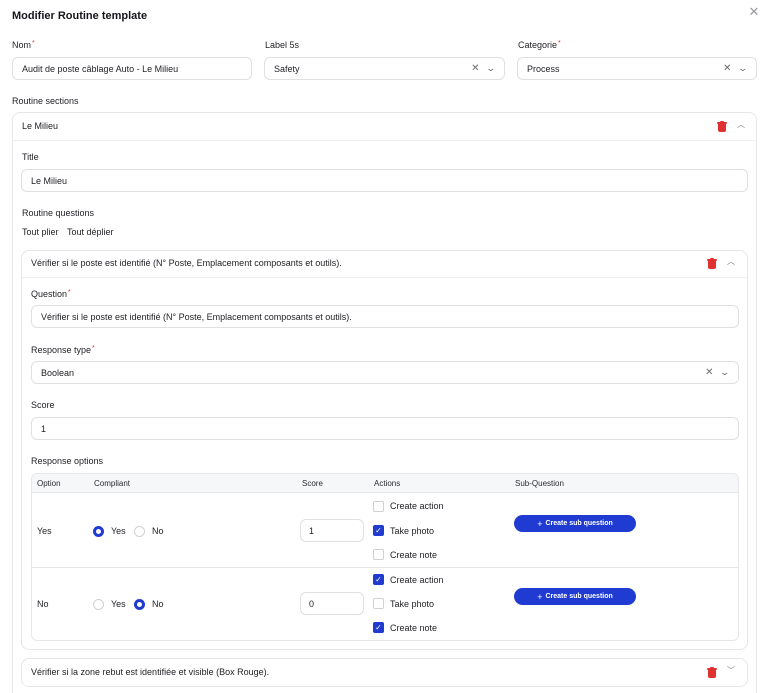 This screenshot has height=693, width=760. What do you see at coordinates (378, 506) in the screenshot?
I see `row-1-create-action-checkbox` at bounding box center [378, 506].